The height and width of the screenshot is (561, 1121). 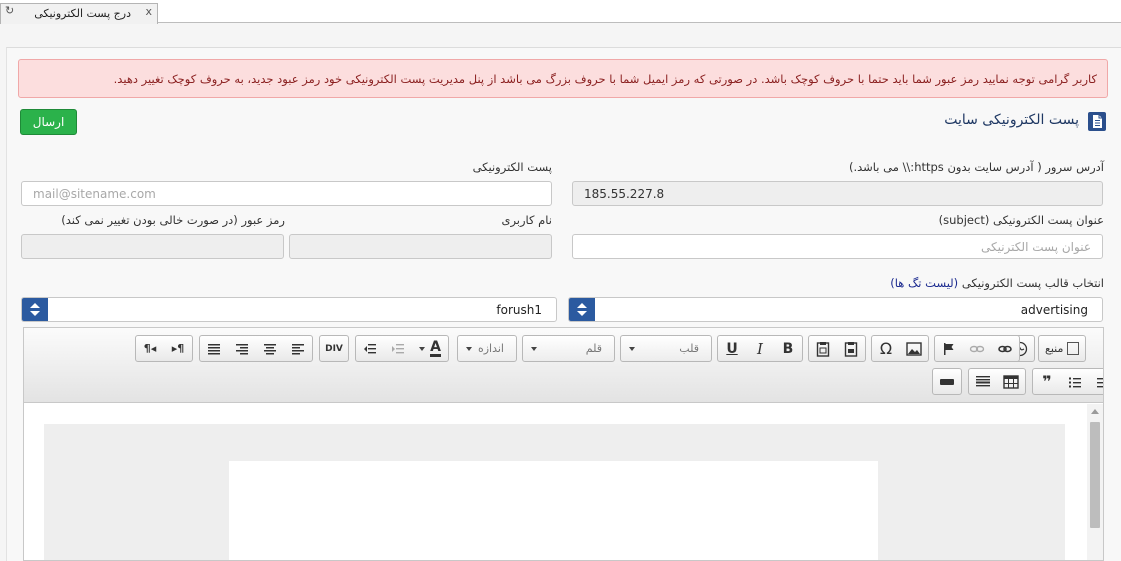 What do you see at coordinates (9, 10) in the screenshot?
I see `refresh-icon: ↻` at bounding box center [9, 10].